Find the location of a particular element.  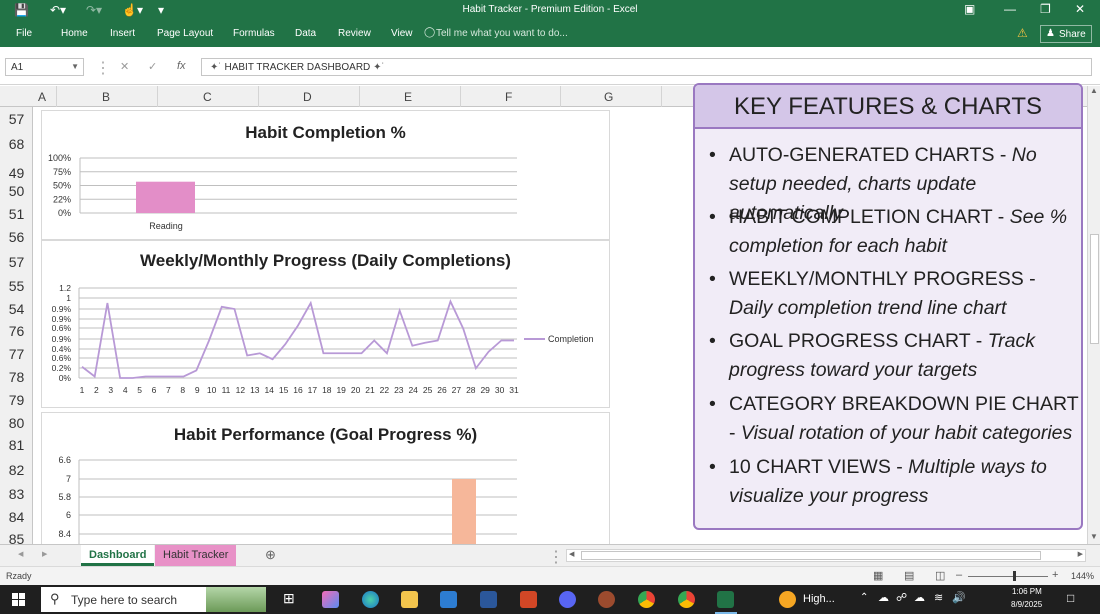

onedrive-icon: ☁ is located at coordinates (919, 597).